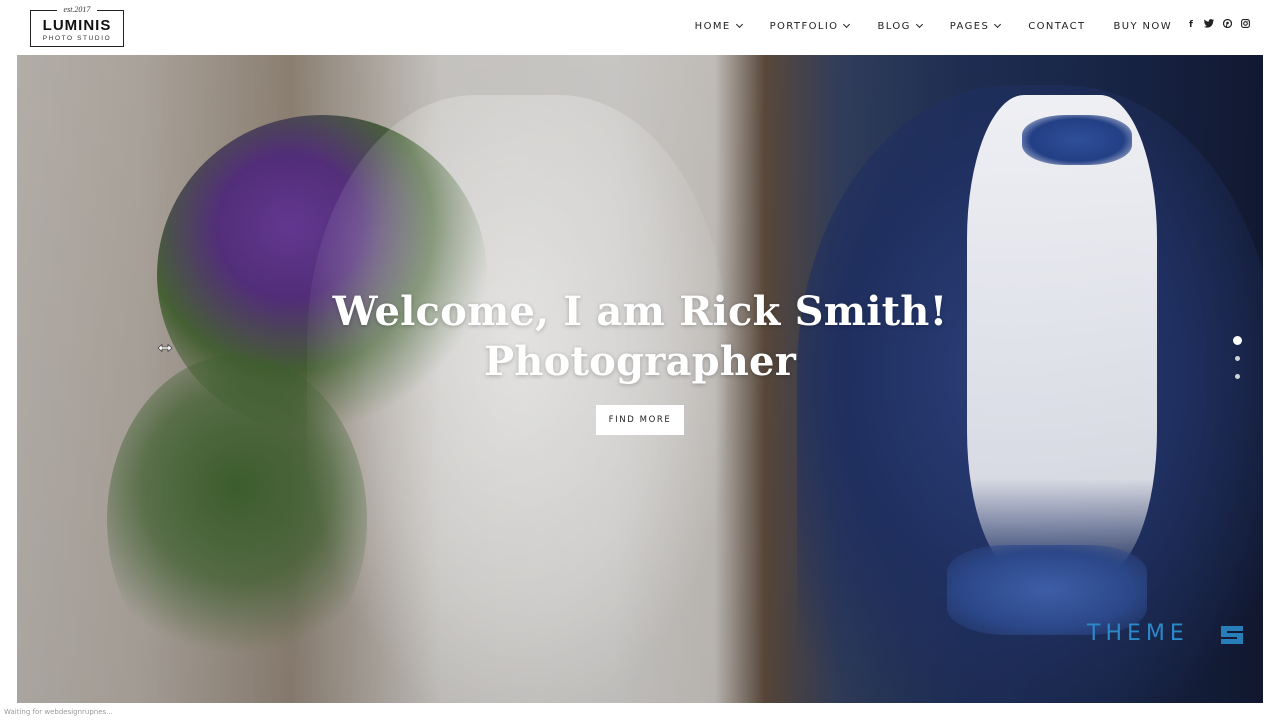  I want to click on nav-item-blog: BLOG, so click(900, 26).